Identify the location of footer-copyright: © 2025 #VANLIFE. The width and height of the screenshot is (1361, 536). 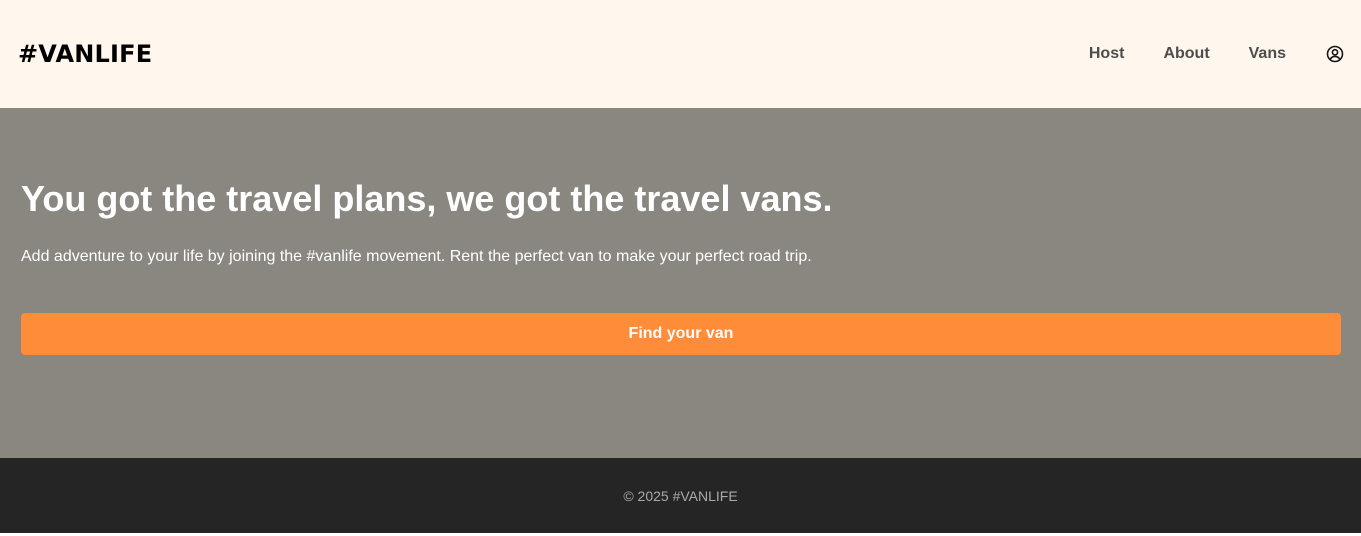
(680, 495).